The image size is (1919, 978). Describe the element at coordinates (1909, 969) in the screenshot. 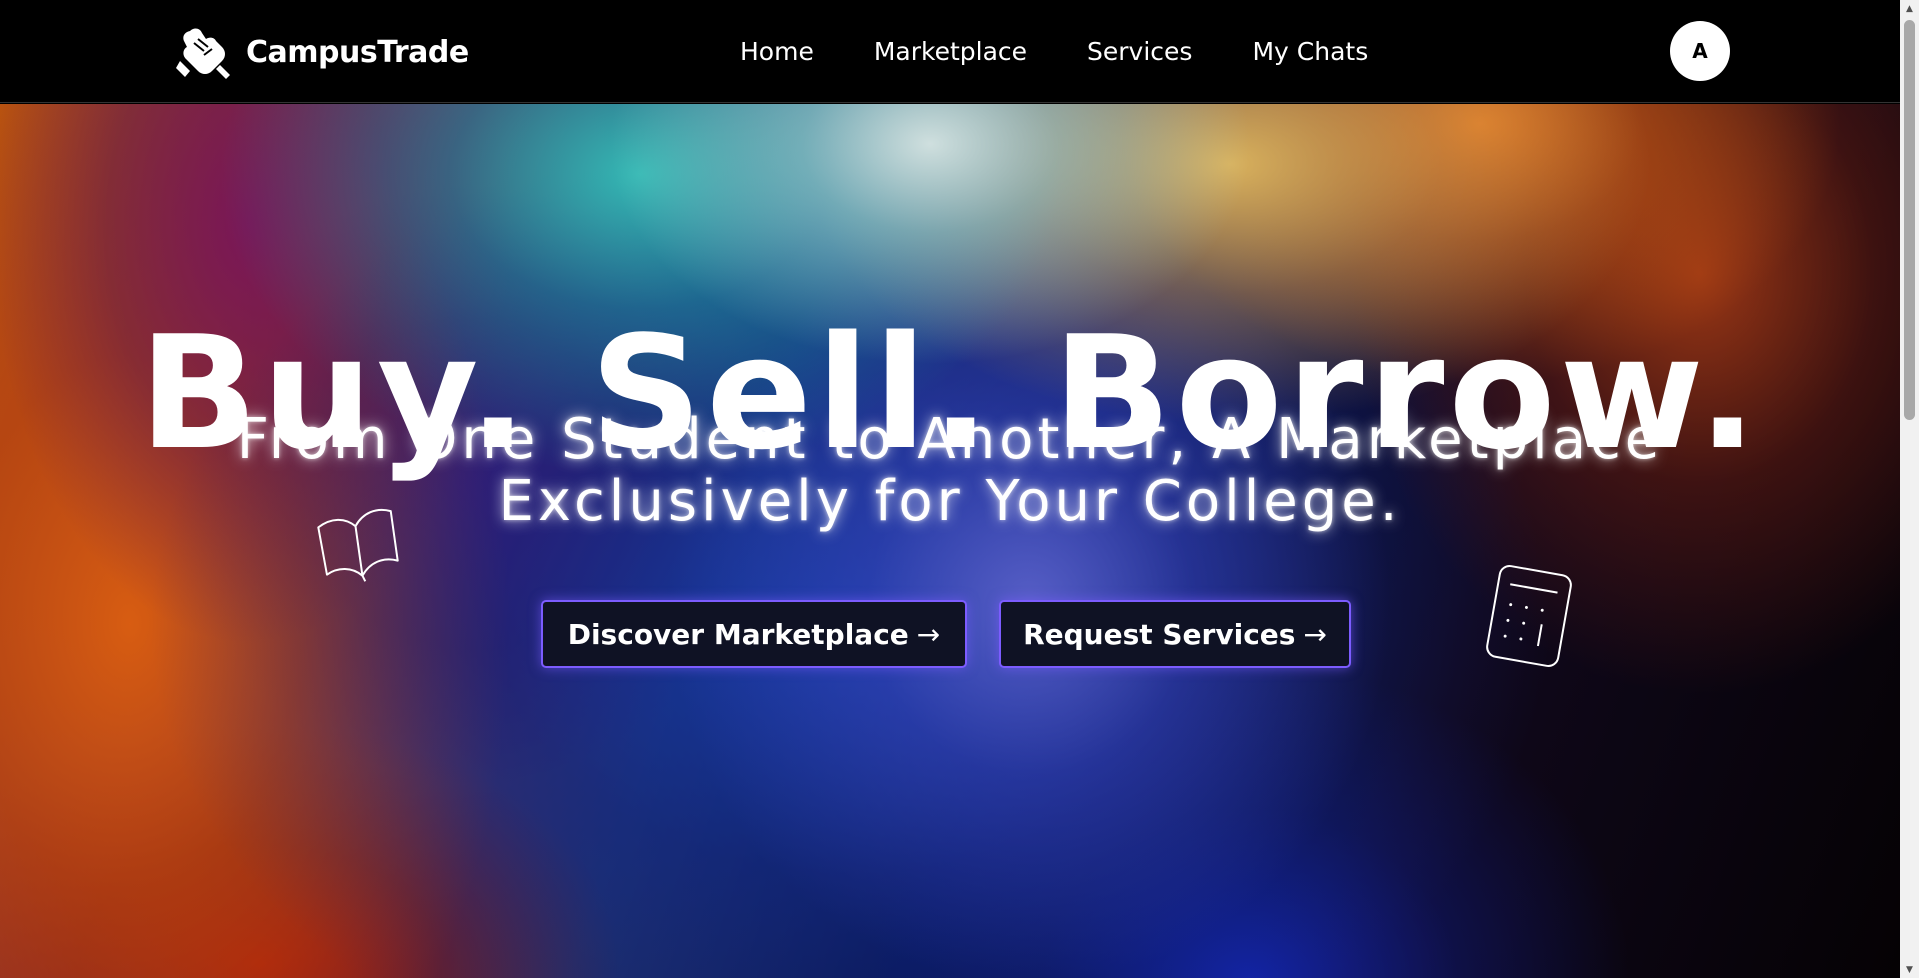

I see `scroll-down-icon: ▼` at that location.